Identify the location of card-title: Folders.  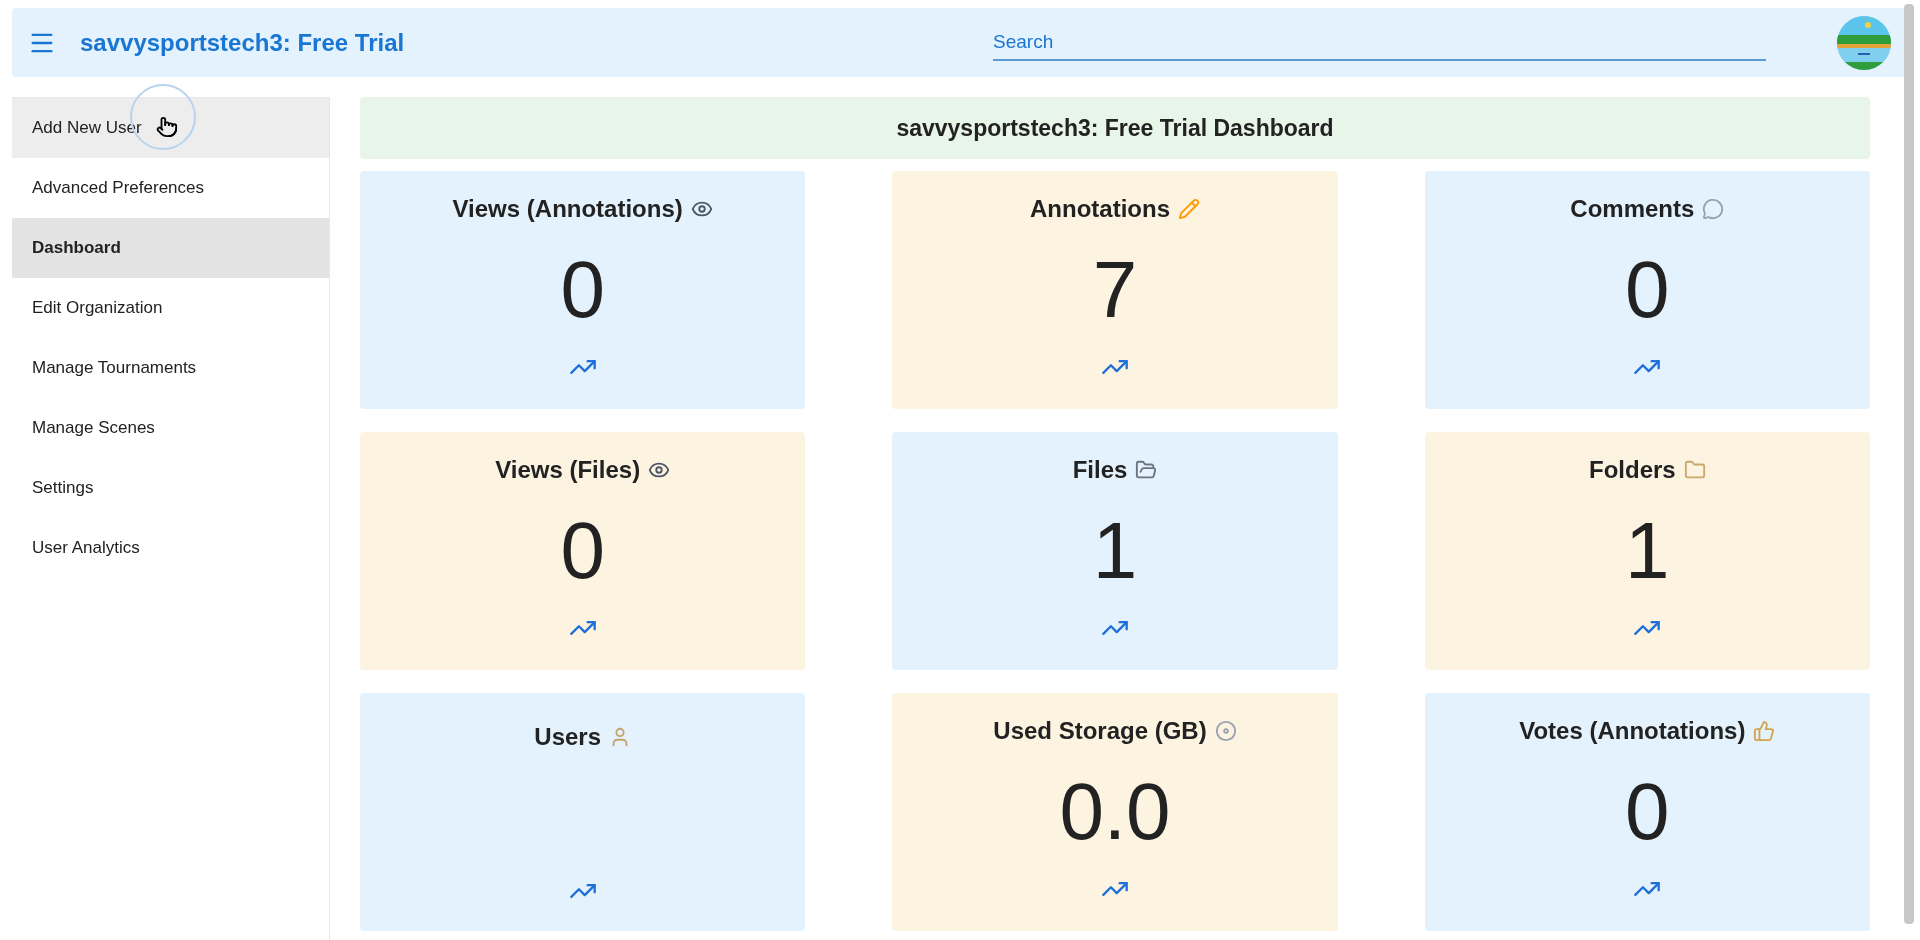
(1632, 470).